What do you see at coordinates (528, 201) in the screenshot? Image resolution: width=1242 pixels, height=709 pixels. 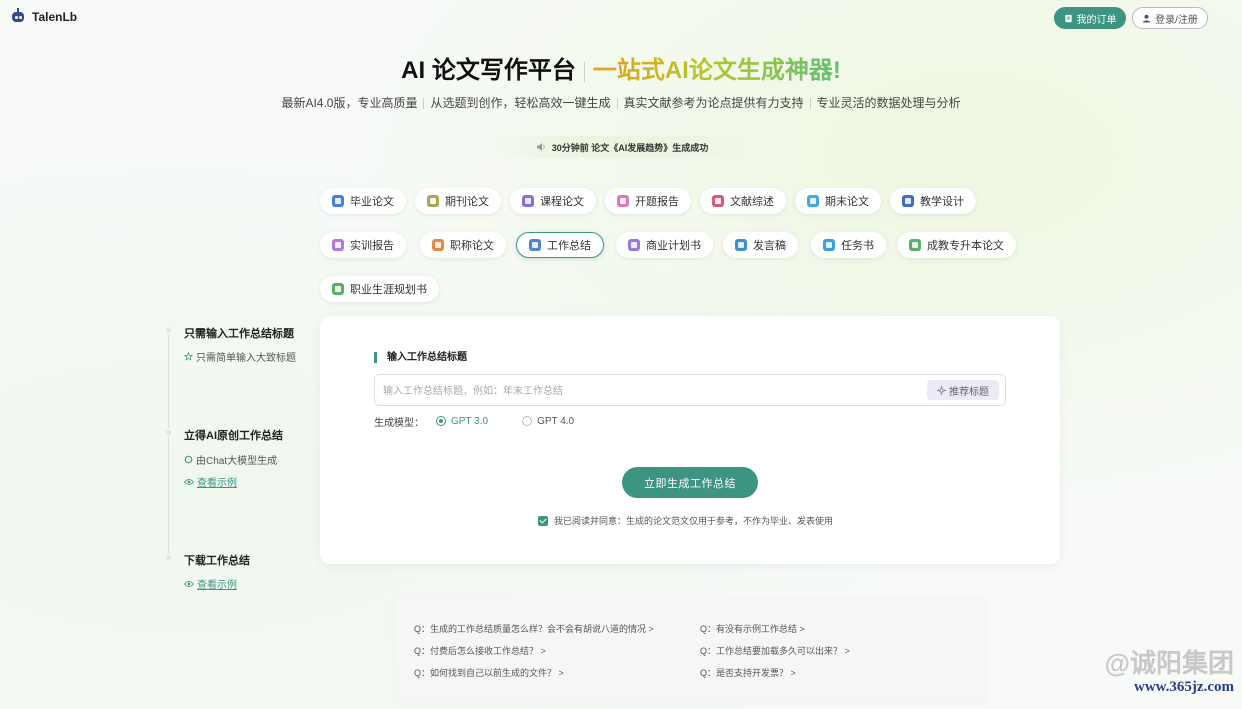 I see `book-icon` at bounding box center [528, 201].